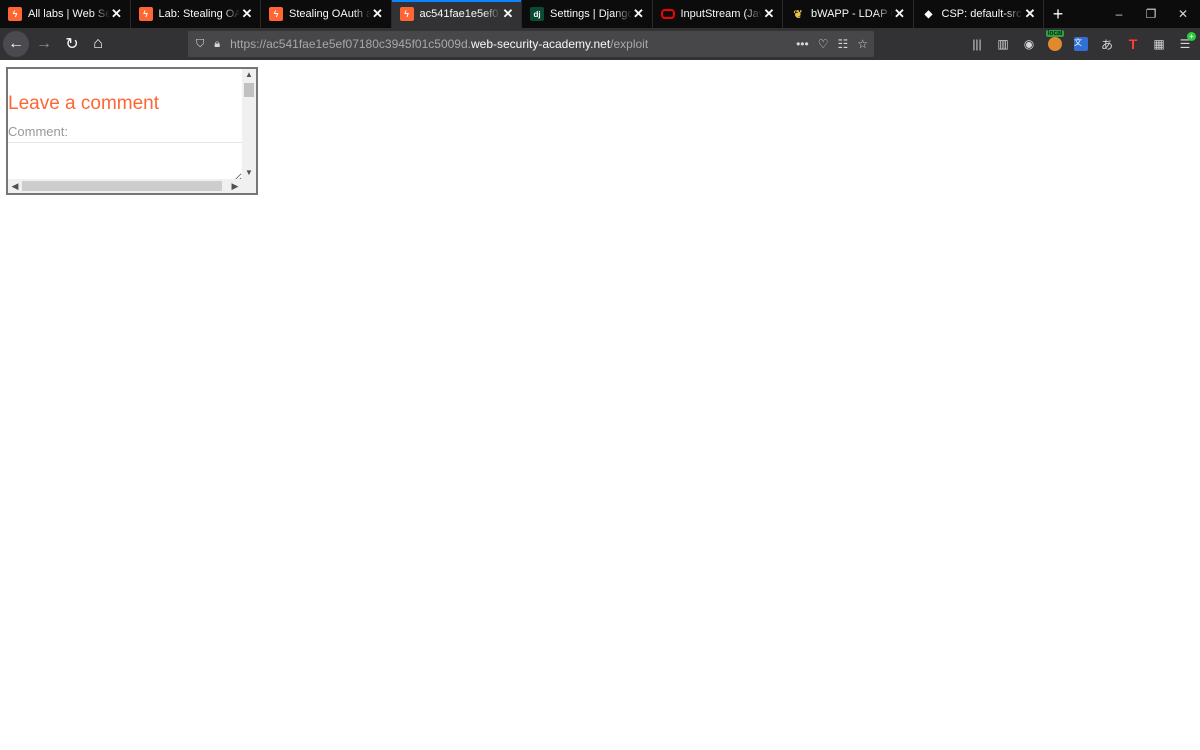  I want to click on library-icon: |||, so click(977, 44).